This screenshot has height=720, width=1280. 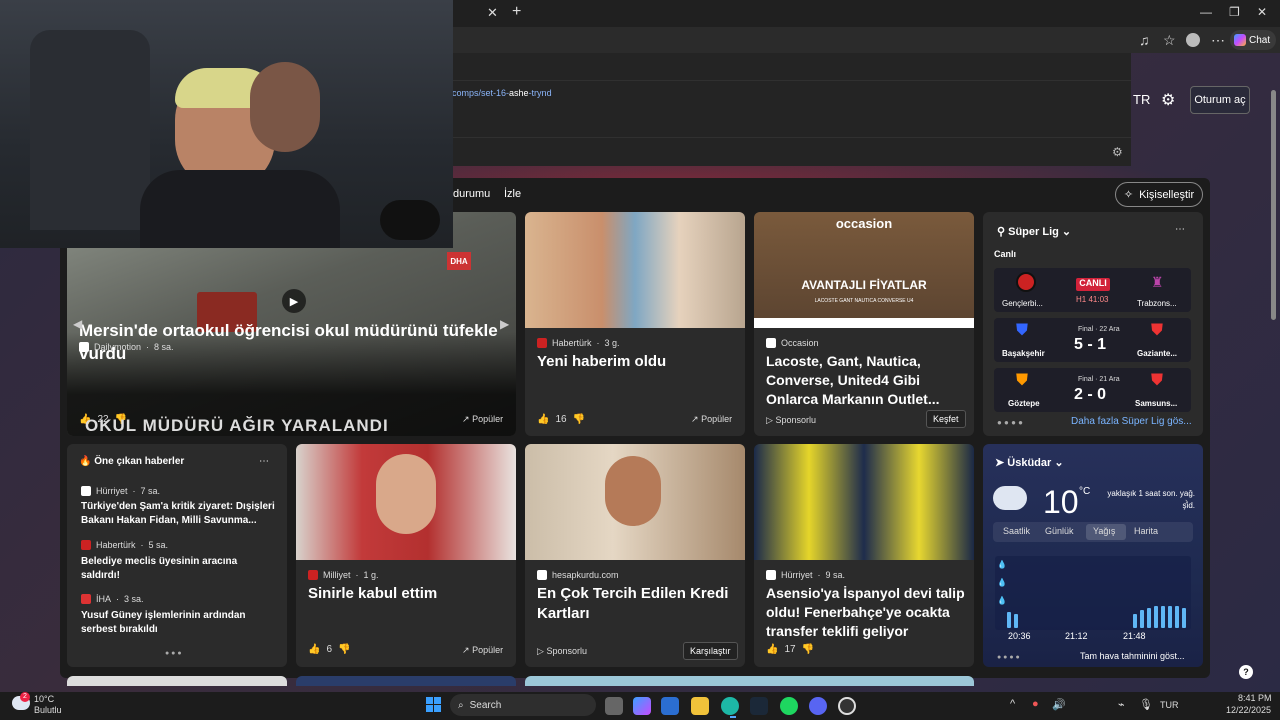 What do you see at coordinates (1141, 99) in the screenshot?
I see `language-selector: TR` at bounding box center [1141, 99].